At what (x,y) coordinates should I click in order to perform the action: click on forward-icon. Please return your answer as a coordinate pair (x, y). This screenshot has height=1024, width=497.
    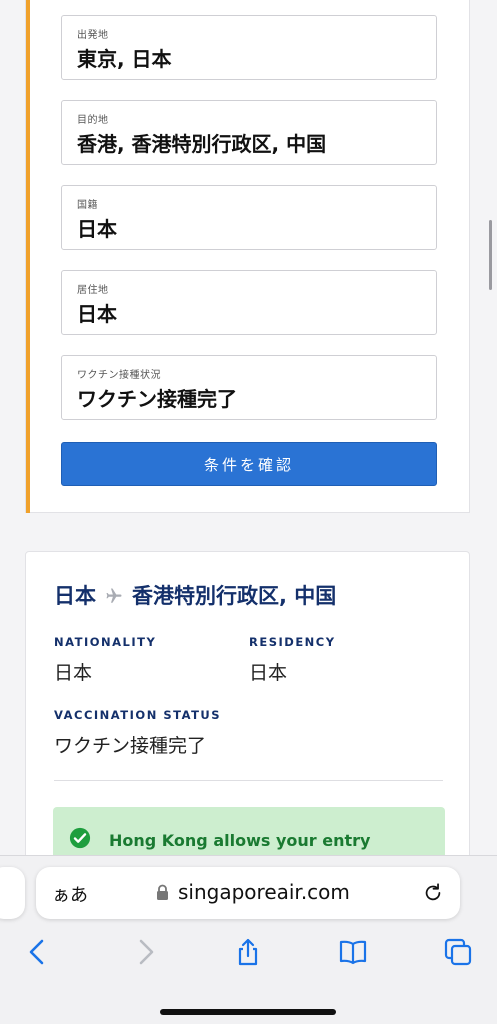
    Looking at the image, I should click on (145, 952).